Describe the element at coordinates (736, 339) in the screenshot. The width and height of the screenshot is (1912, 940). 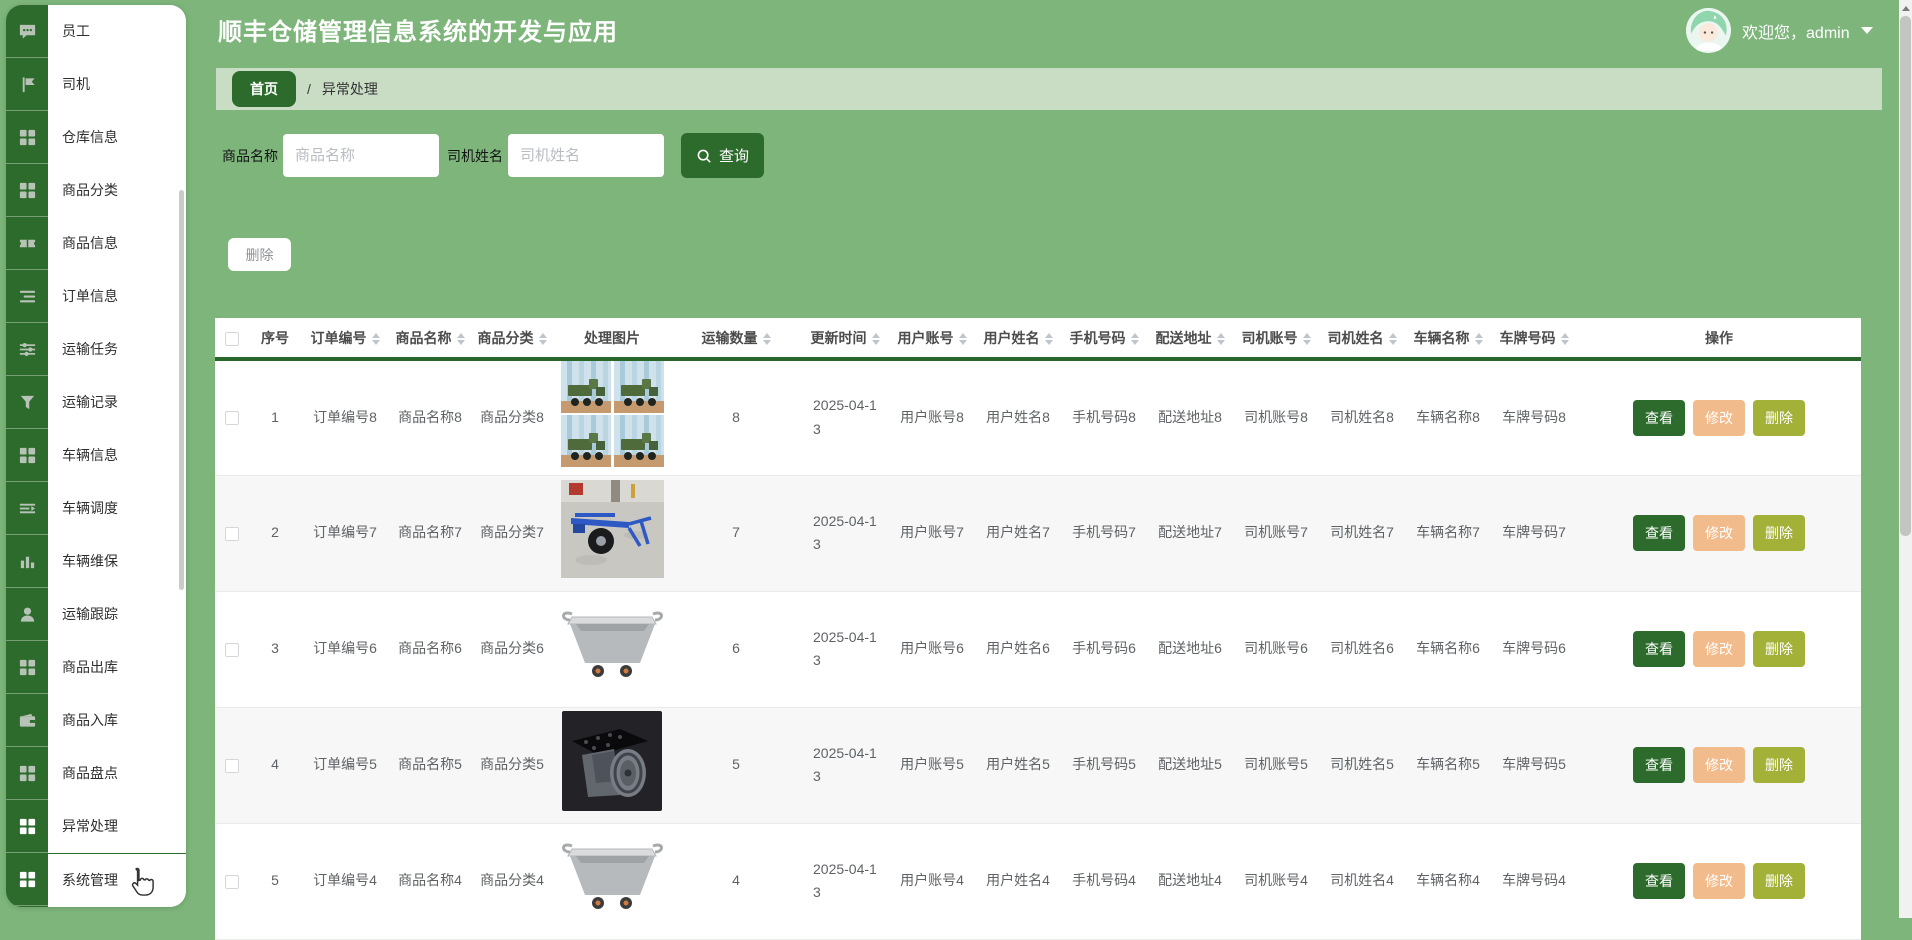
I see `column-header-quantity: 运输数量` at that location.